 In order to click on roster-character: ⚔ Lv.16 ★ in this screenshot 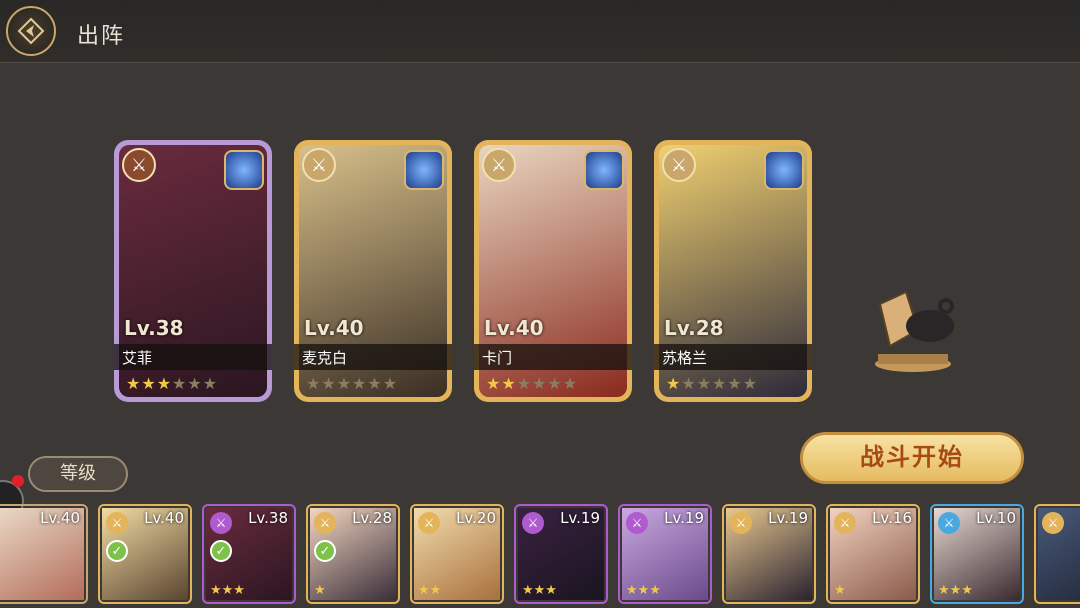, I will do `click(873, 554)`.